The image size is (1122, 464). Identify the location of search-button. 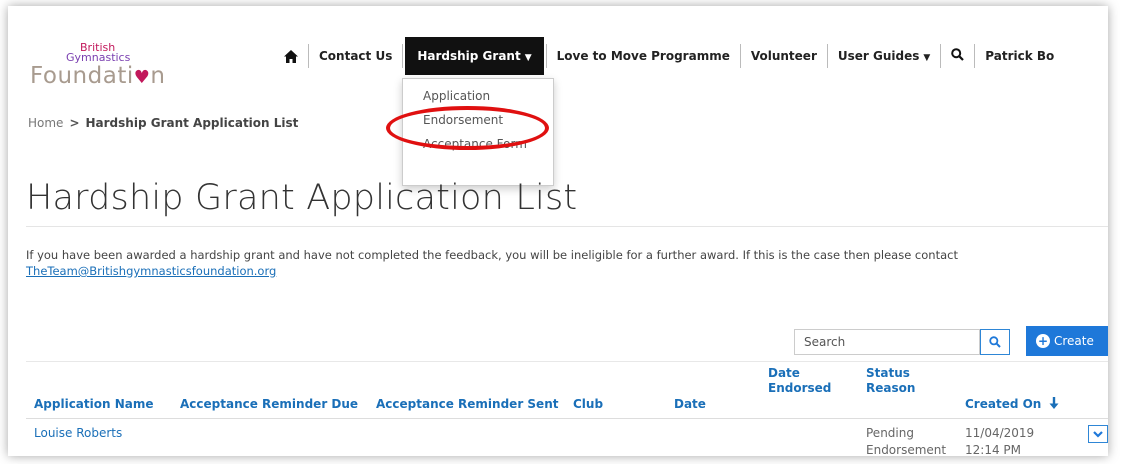
(995, 342).